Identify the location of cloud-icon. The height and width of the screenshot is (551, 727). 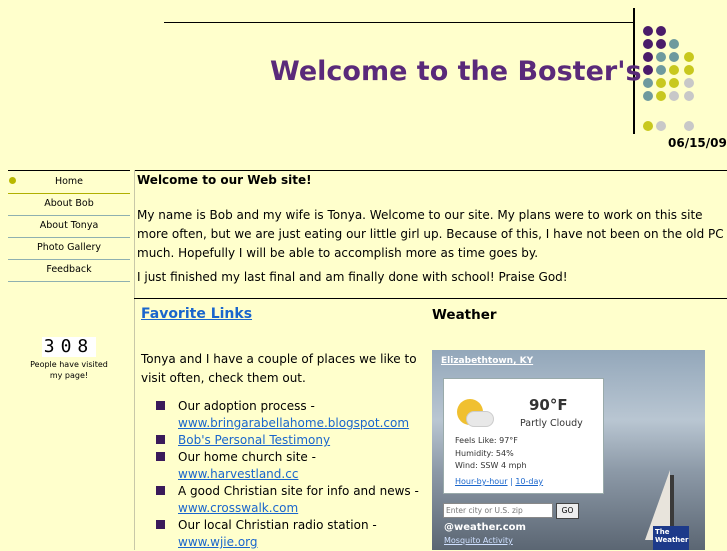
(480, 419).